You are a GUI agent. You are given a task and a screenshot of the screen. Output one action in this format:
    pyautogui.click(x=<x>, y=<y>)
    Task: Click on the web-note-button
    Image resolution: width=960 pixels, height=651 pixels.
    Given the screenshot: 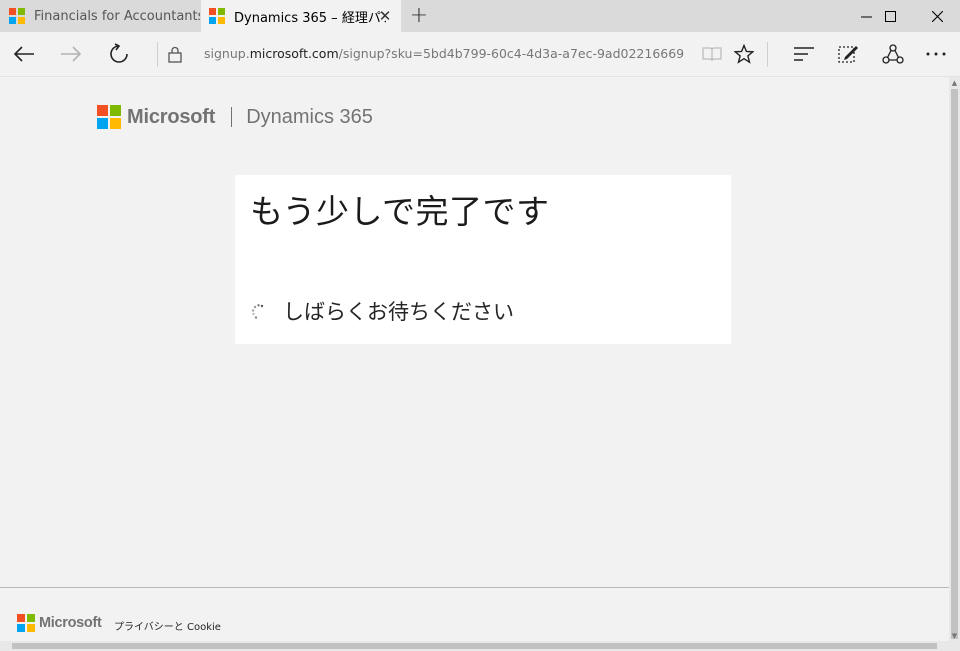 What is the action you would take?
    pyautogui.click(x=848, y=54)
    